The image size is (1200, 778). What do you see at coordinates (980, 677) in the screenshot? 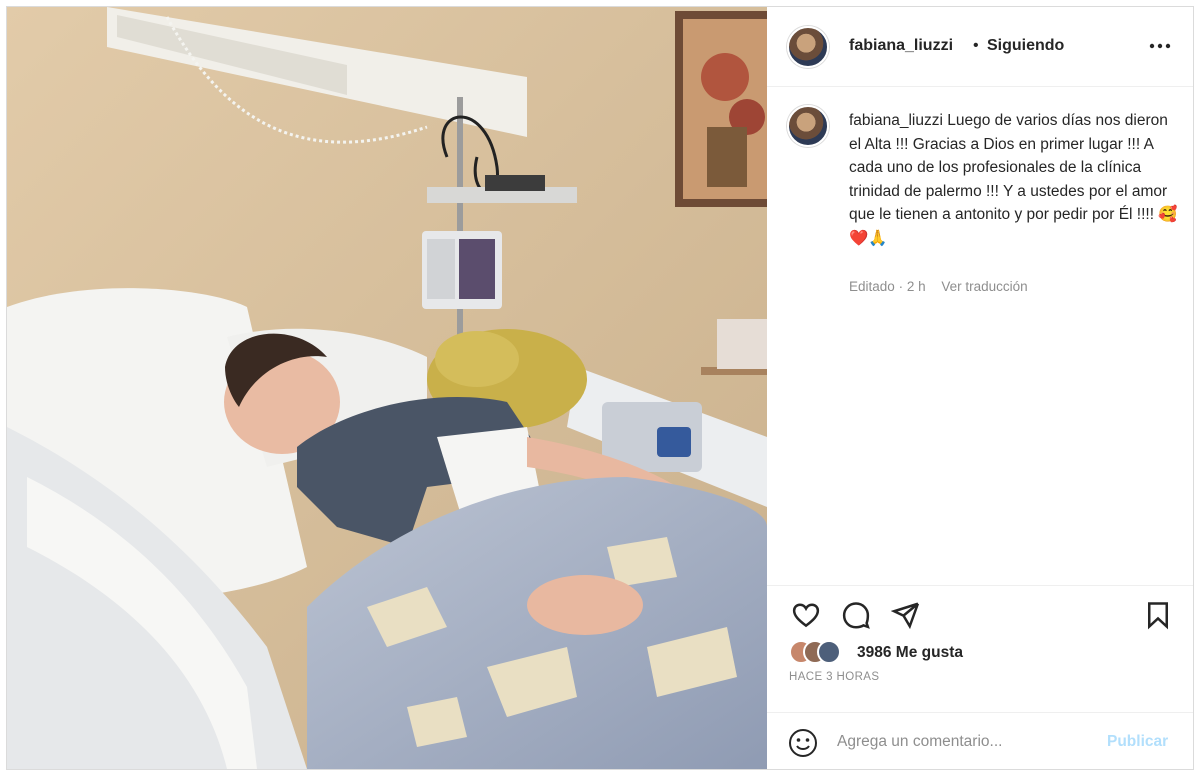
I see `actions-section: 3986 Me gusta HACE 3 HORAS Publicar` at bounding box center [980, 677].